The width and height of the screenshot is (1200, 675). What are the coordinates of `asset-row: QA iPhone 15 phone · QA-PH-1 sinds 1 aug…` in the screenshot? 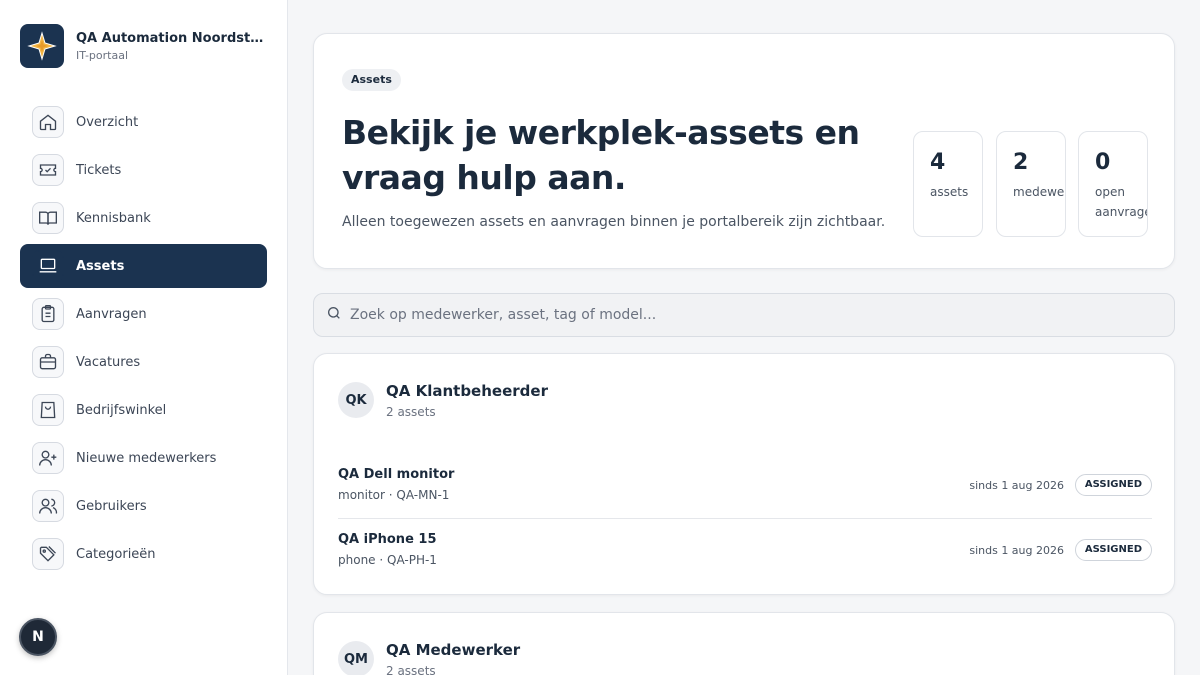 It's located at (745, 552).